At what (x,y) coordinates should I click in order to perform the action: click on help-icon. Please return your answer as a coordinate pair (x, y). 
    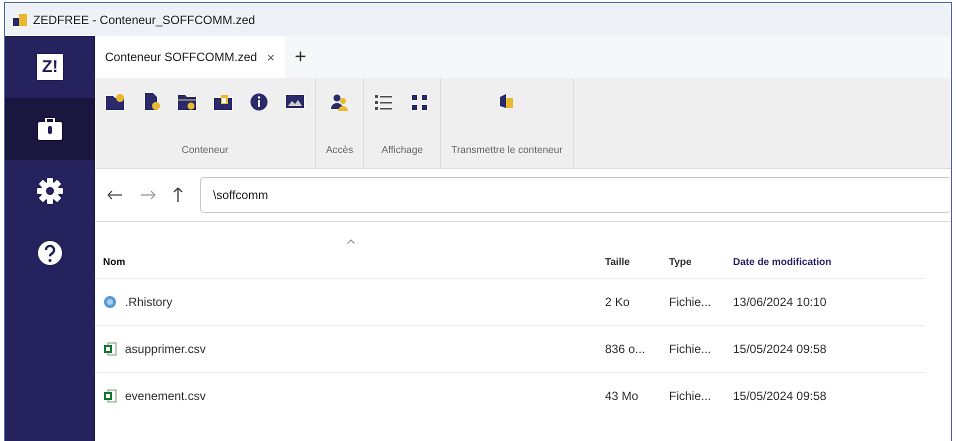
    Looking at the image, I should click on (50, 253).